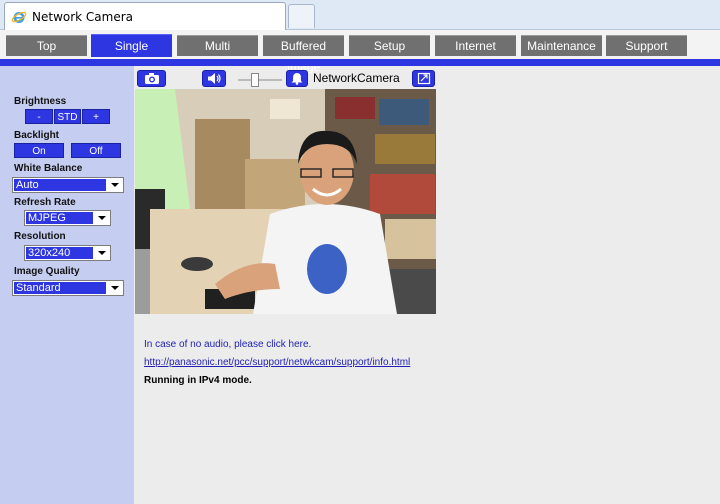  Describe the element at coordinates (260, 80) in the screenshot. I see `volume-slider-track` at that location.